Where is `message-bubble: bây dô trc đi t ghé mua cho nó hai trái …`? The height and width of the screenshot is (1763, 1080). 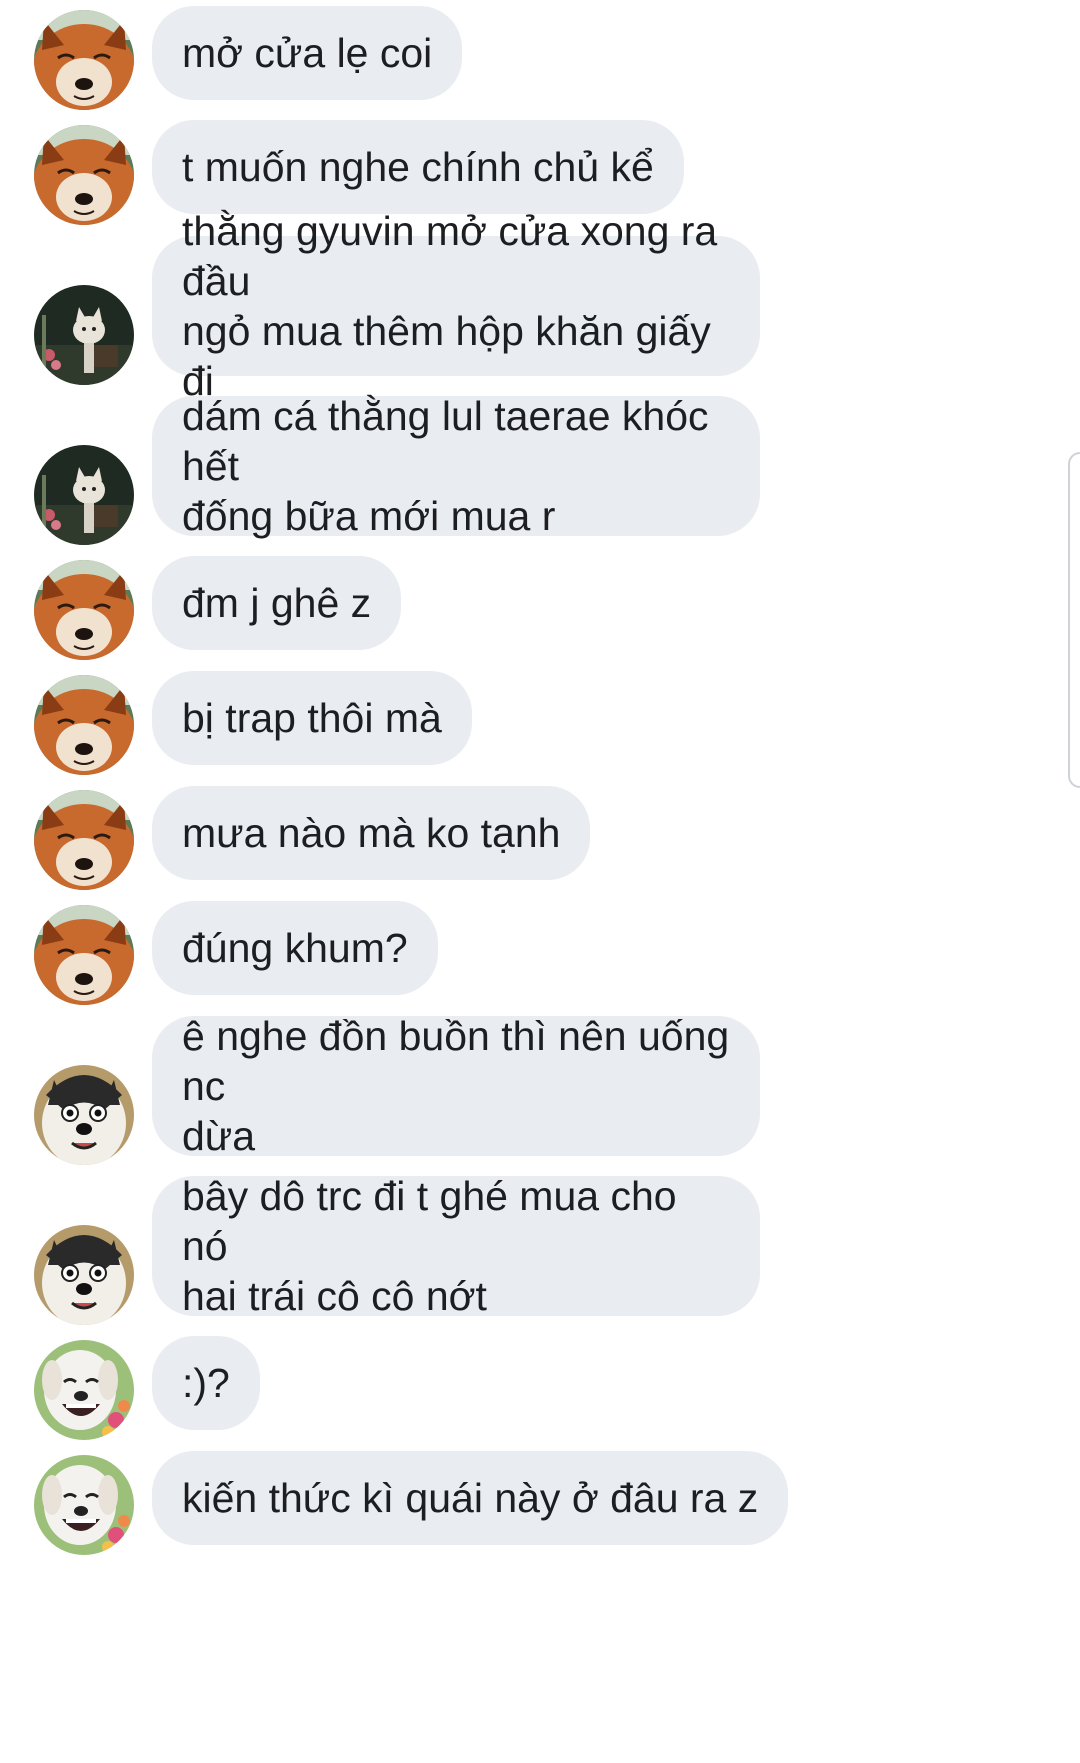 message-bubble: bây dô trc đi t ghé mua cho nó hai trái … is located at coordinates (456, 1246).